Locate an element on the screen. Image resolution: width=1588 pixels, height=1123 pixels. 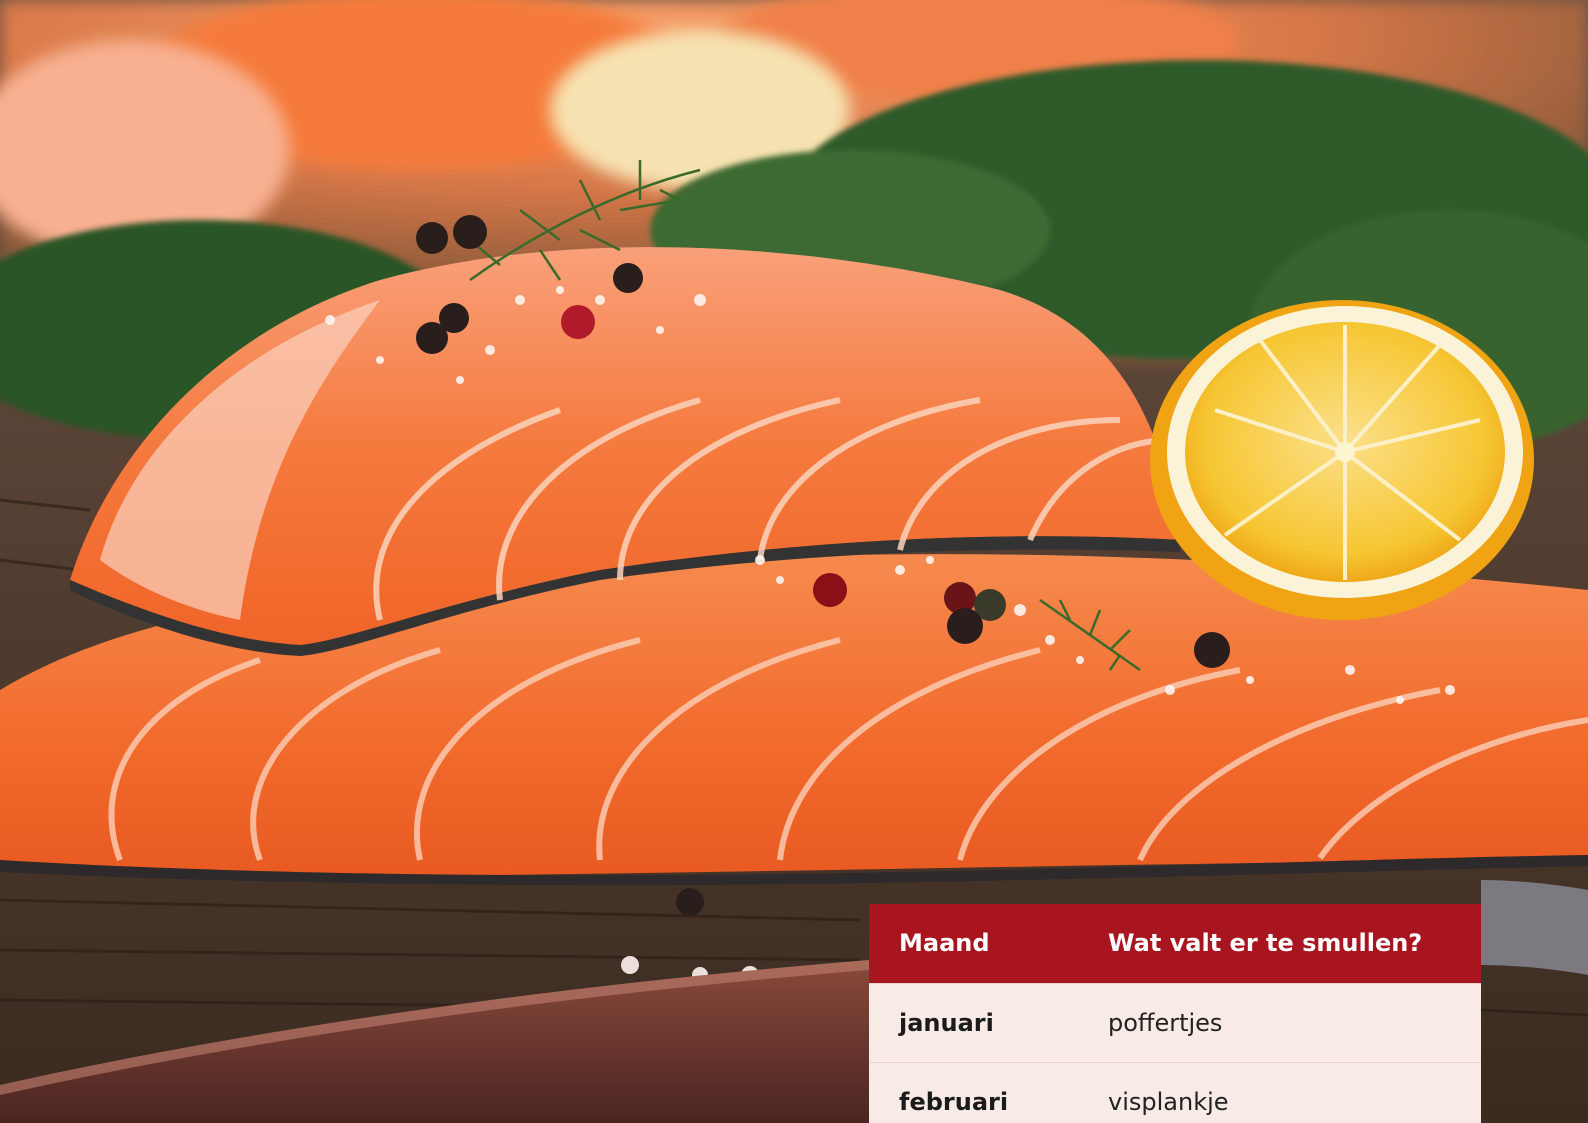
table-row: januari poffertjes is located at coordinates (1175, 1022).